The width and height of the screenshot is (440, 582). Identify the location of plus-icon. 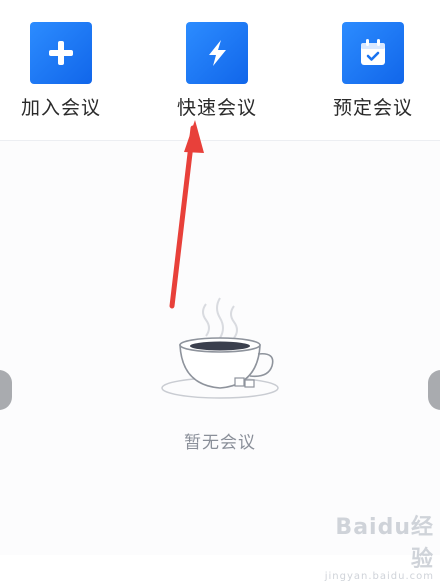
(61, 53).